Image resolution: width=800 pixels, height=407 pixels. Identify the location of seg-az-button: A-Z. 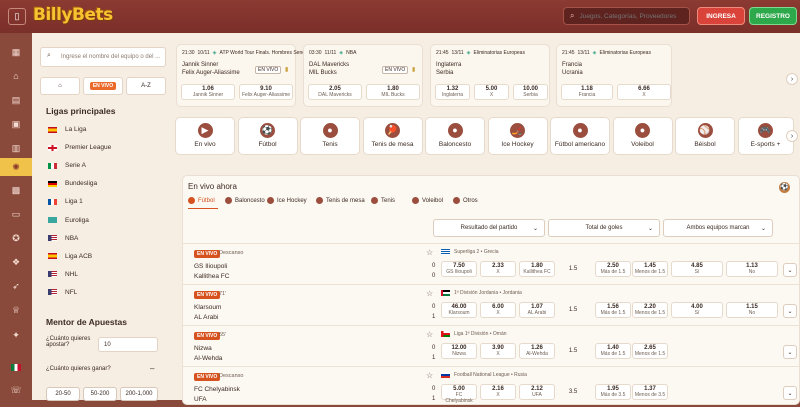
(146, 86).